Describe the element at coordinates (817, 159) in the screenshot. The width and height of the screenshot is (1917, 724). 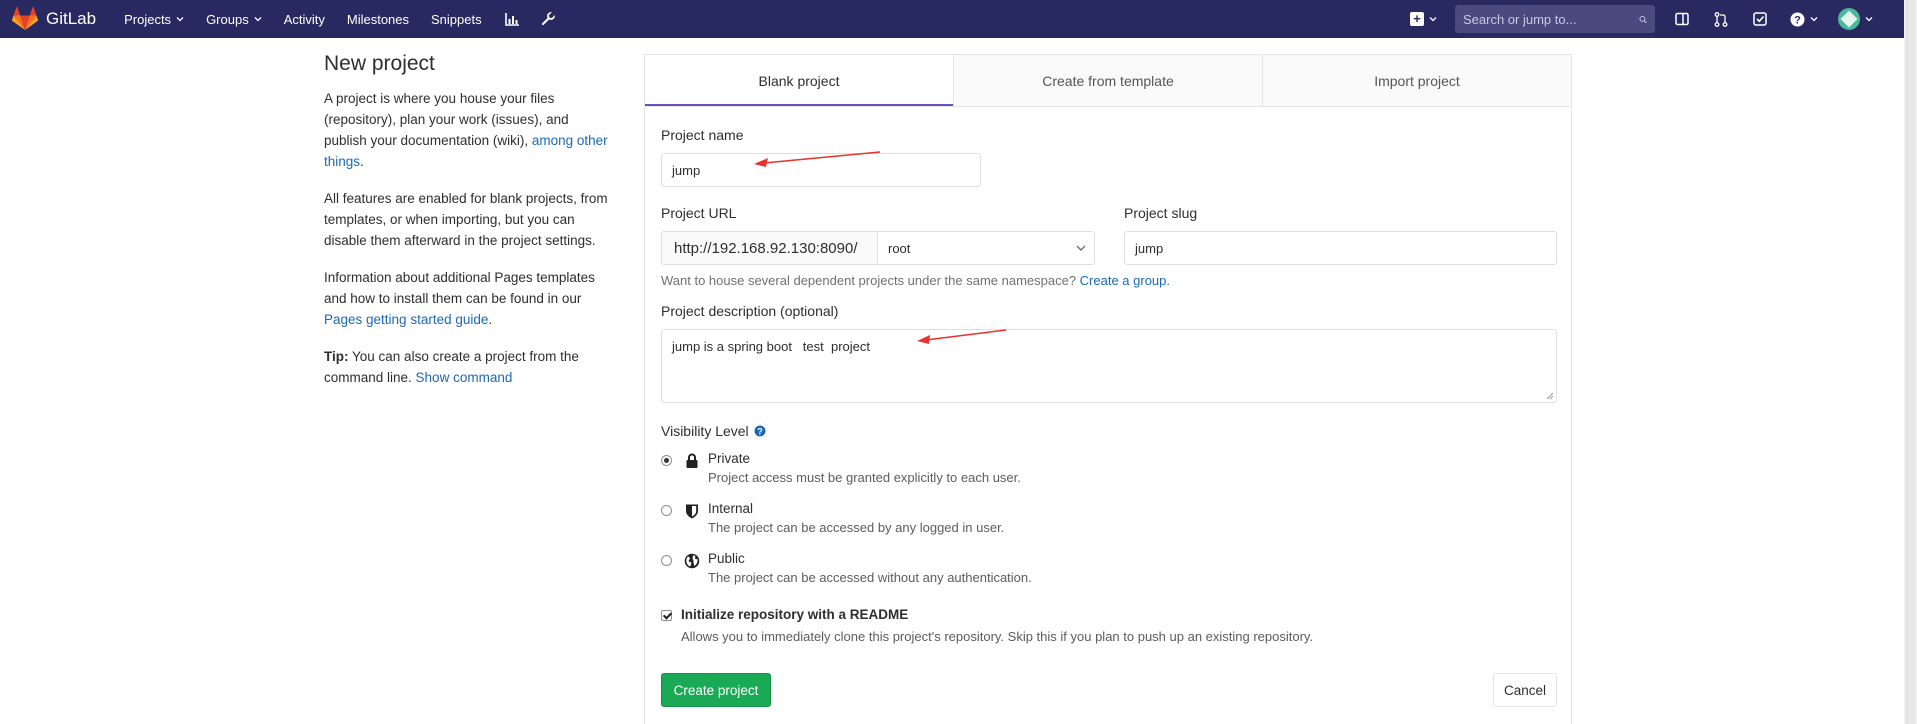
I see `annotation-arrow-name` at that location.